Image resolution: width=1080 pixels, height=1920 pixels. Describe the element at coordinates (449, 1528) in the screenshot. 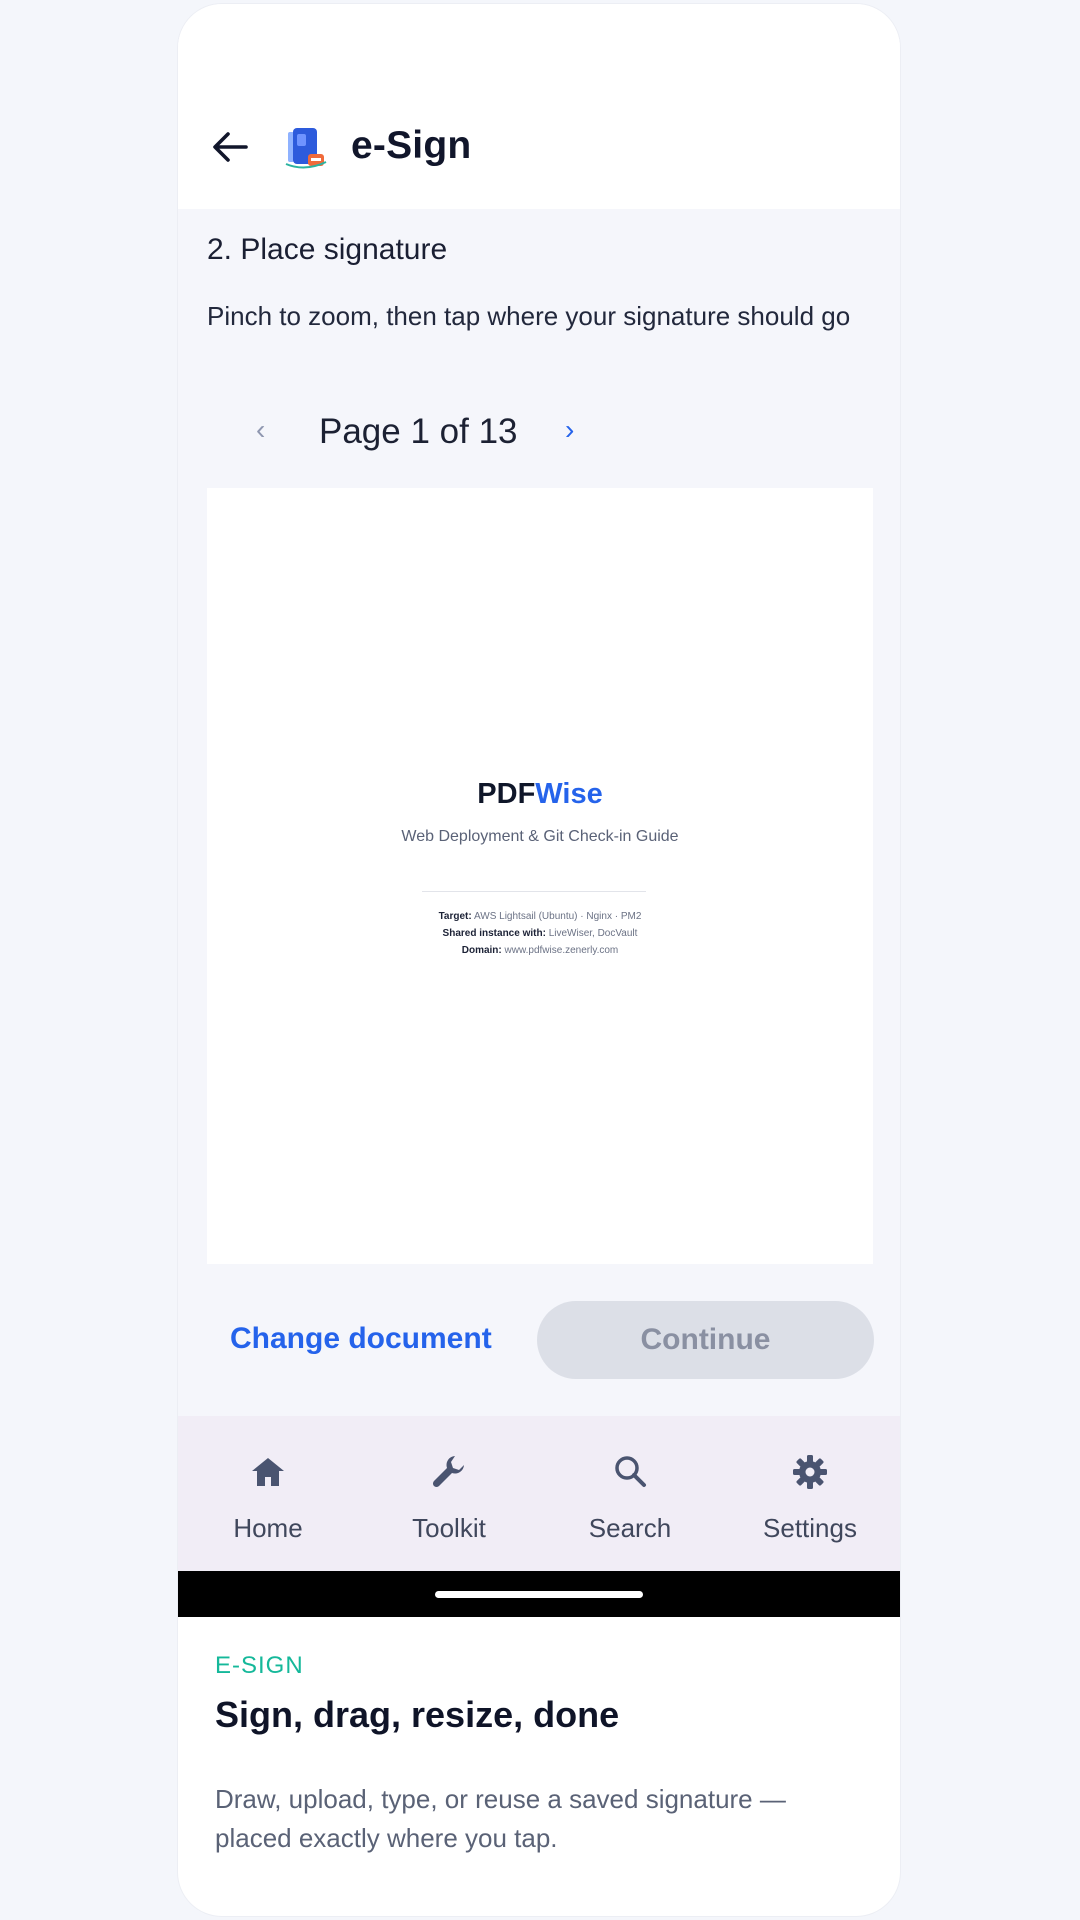

I see `nav-label: Toolkit` at that location.